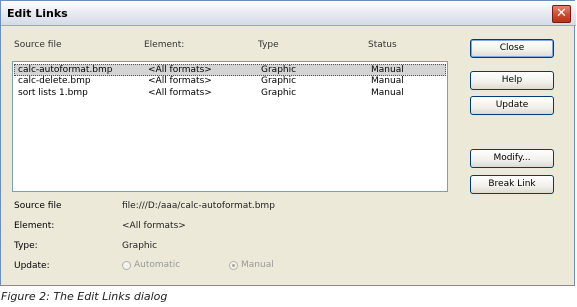 The image size is (577, 307). Describe the element at coordinates (233, 265) in the screenshot. I see `radio-selected-icon` at that location.